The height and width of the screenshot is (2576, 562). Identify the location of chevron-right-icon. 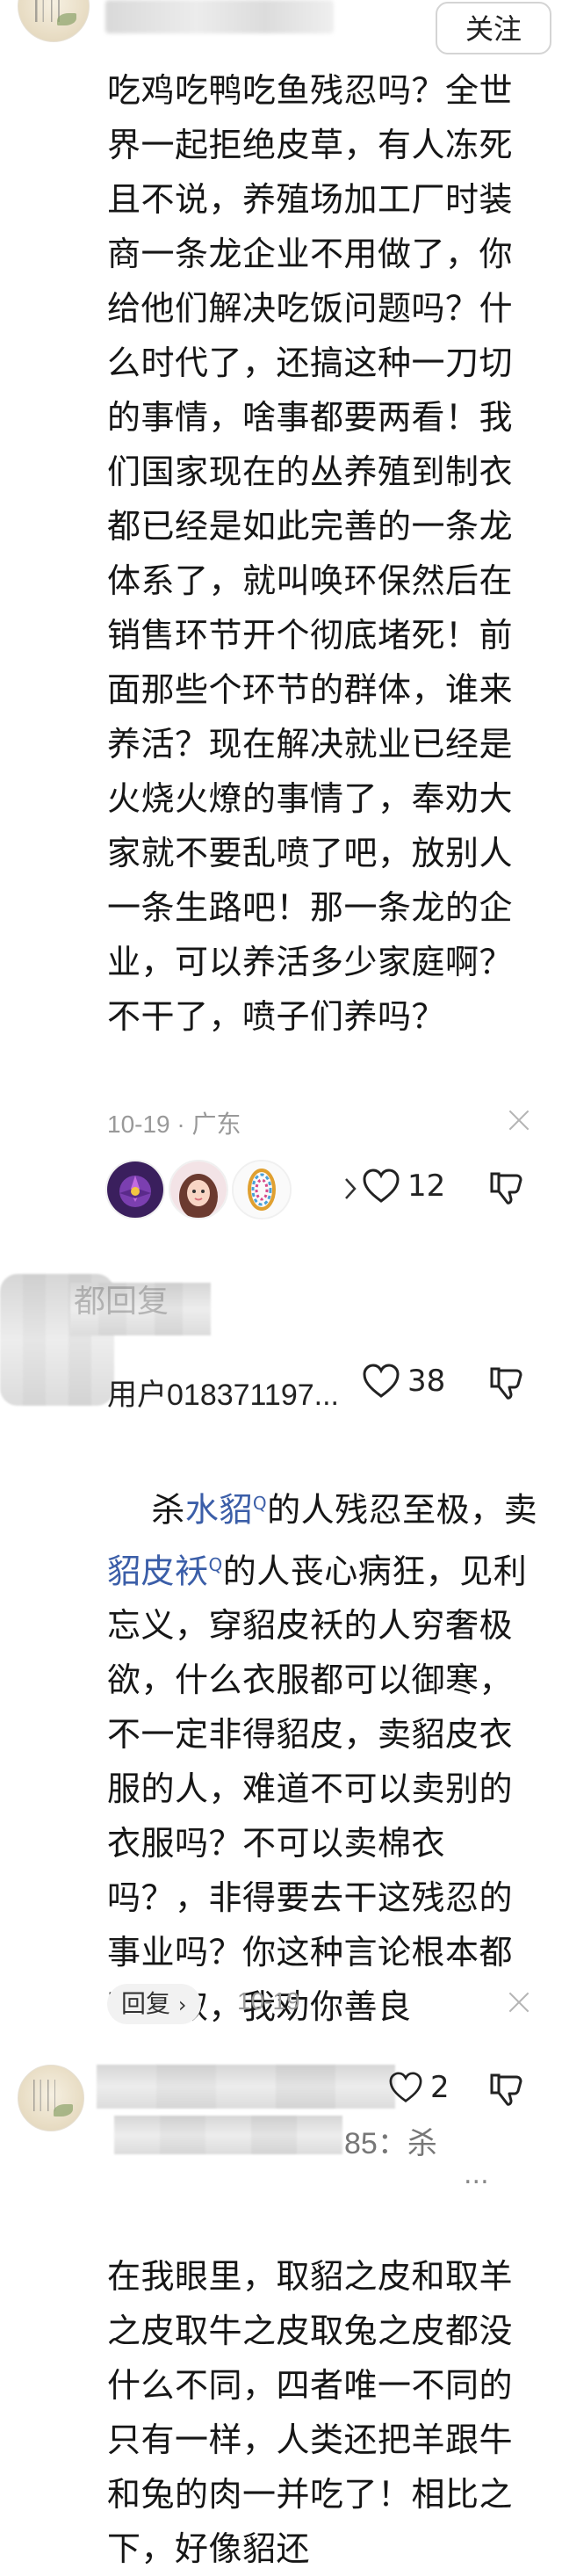
(351, 1188).